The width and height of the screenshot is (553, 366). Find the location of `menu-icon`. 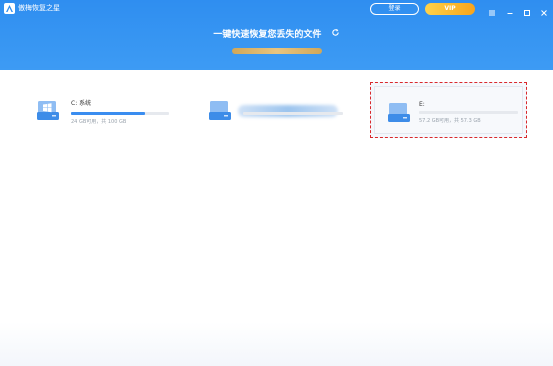

menu-icon is located at coordinates (492, 9).